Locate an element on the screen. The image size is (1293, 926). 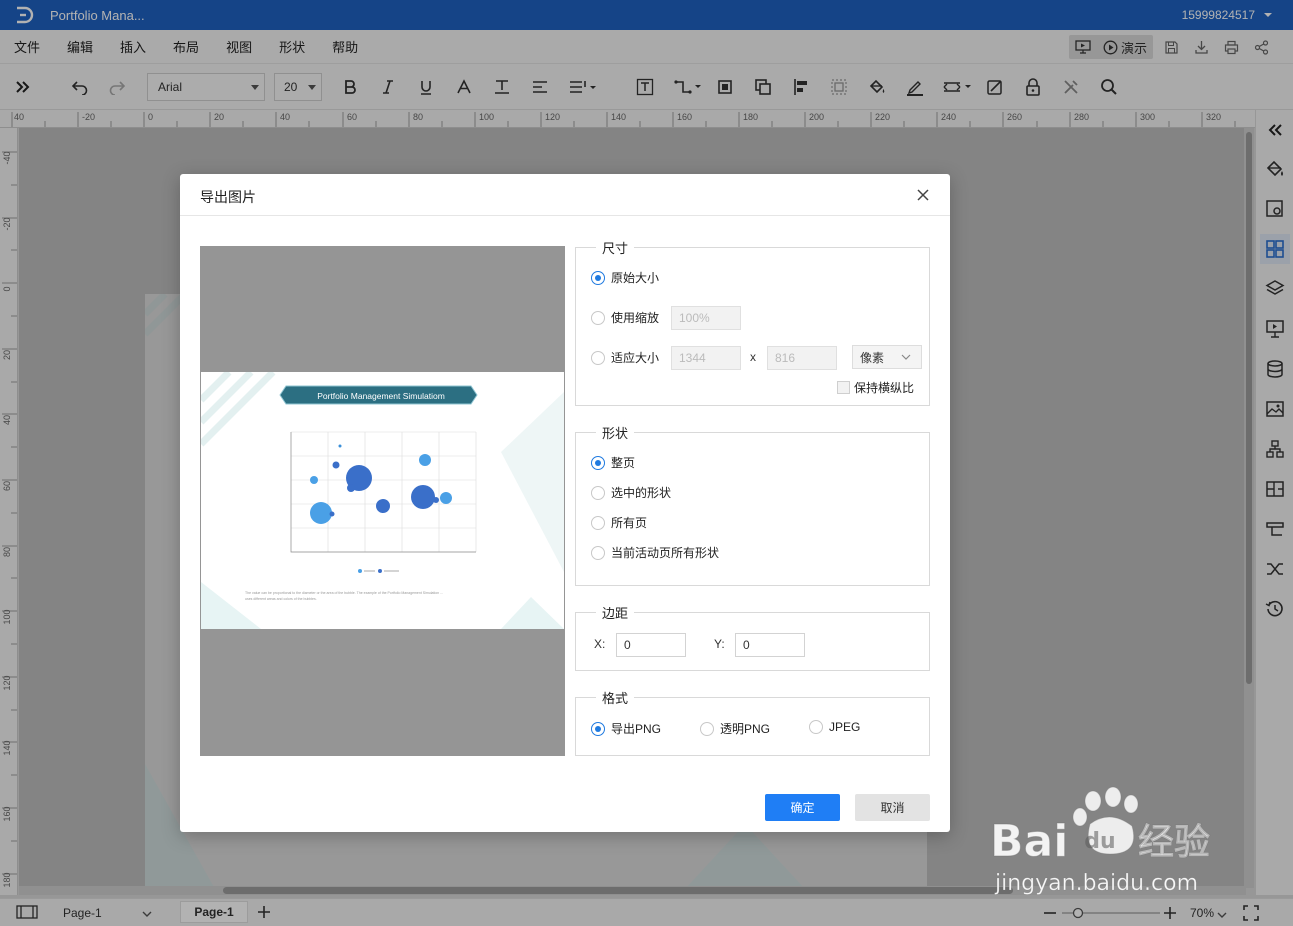
transparent-png-option: 透明PNG is located at coordinates (735, 728).